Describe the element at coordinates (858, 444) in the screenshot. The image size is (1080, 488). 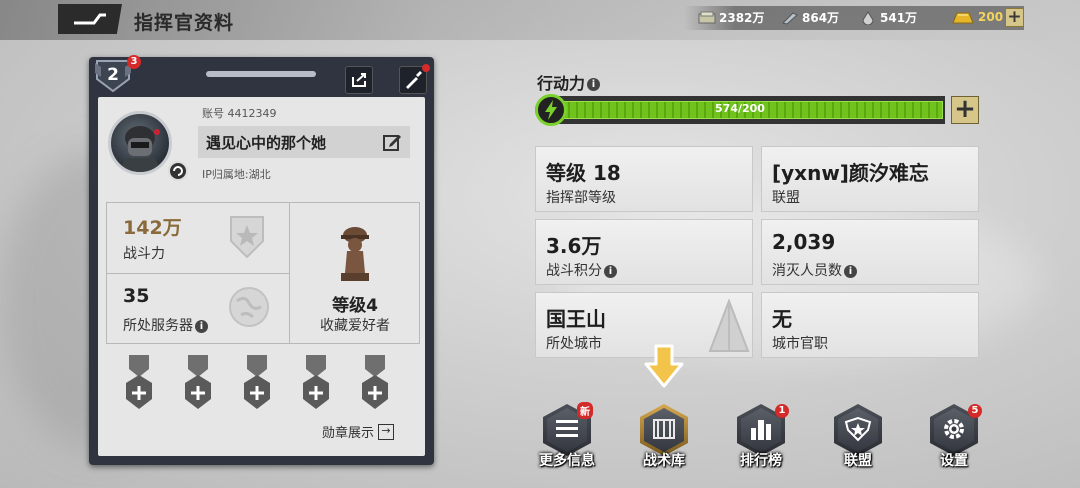
I see `alliance-button: 联盟` at that location.